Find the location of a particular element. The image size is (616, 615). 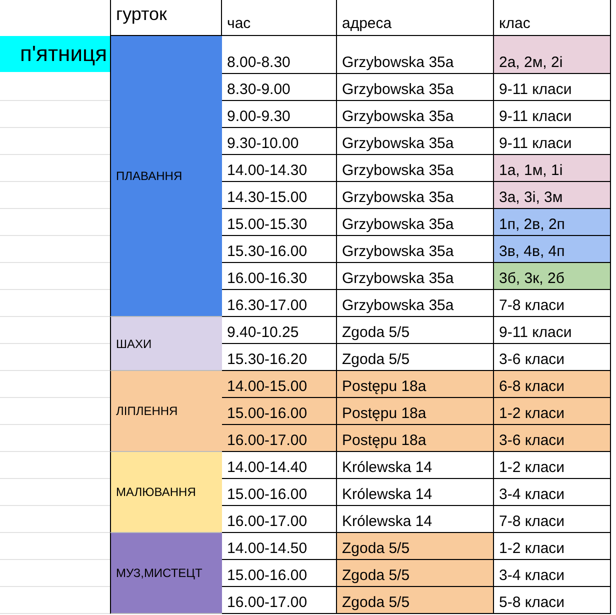

table-cell: 3б, 3к, 2б is located at coordinates (552, 276).